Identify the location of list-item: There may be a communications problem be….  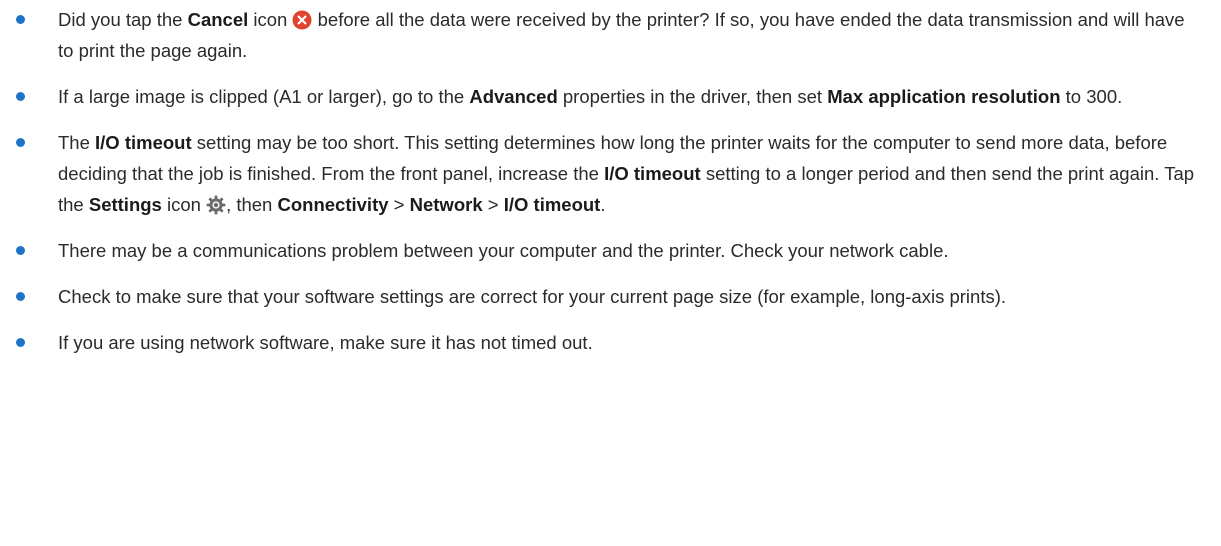
(610, 250).